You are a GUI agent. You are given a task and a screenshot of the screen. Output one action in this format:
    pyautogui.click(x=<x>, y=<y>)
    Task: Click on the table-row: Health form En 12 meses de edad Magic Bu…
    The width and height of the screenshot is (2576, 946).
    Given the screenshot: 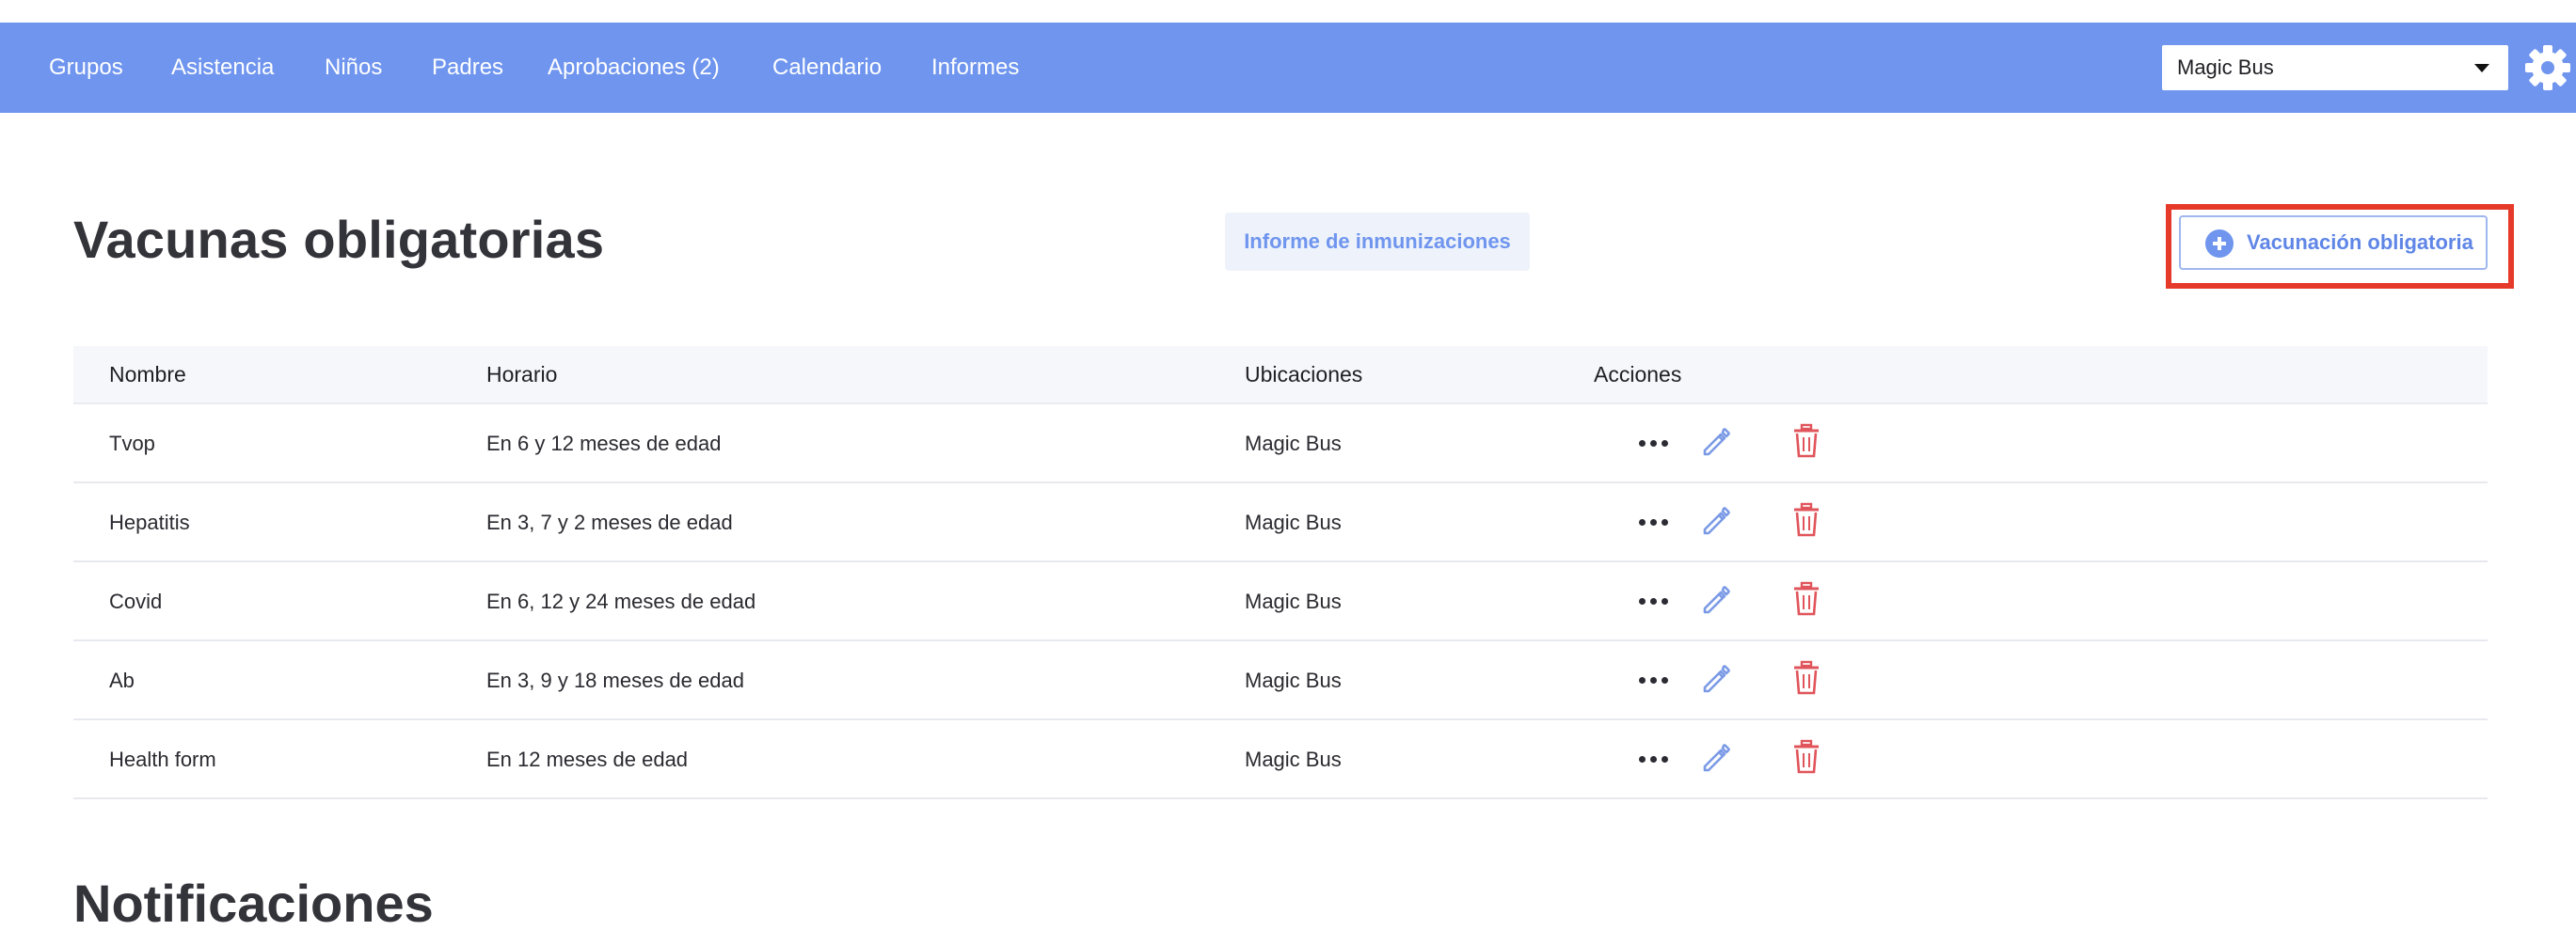 What is the action you would take?
    pyautogui.click(x=1280, y=760)
    